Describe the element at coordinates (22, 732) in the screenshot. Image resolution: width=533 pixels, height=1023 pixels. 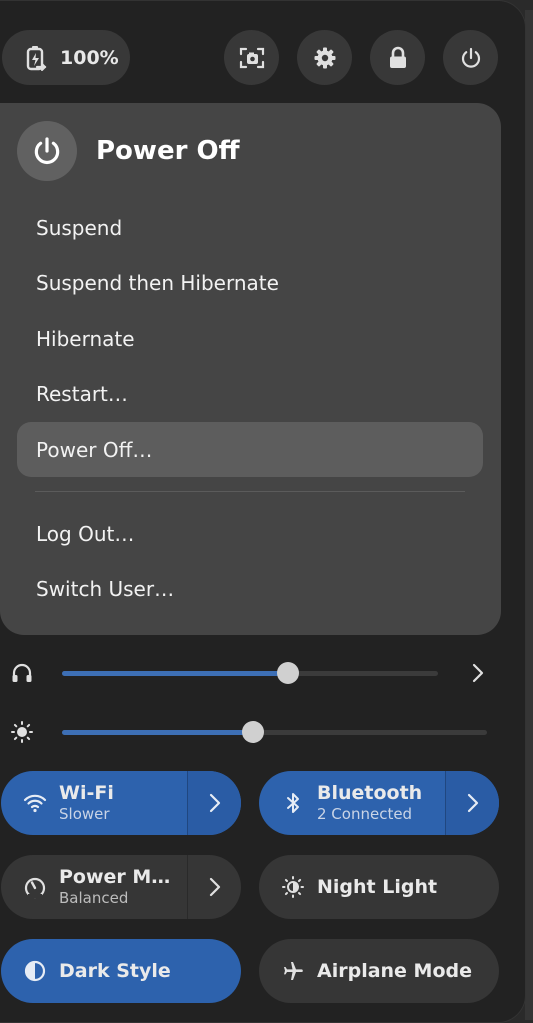
I see `brightness-icon` at that location.